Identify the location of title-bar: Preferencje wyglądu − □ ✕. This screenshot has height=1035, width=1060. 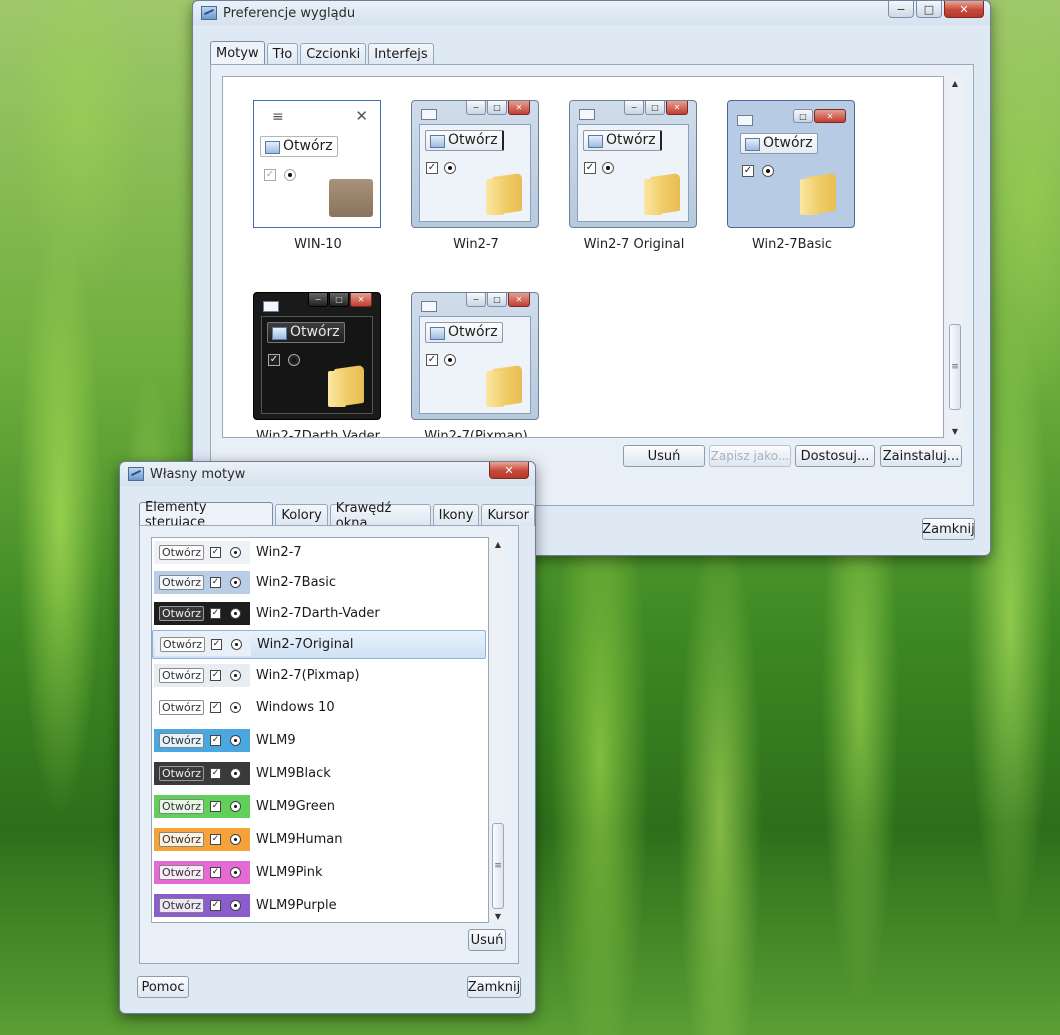
(591, 13).